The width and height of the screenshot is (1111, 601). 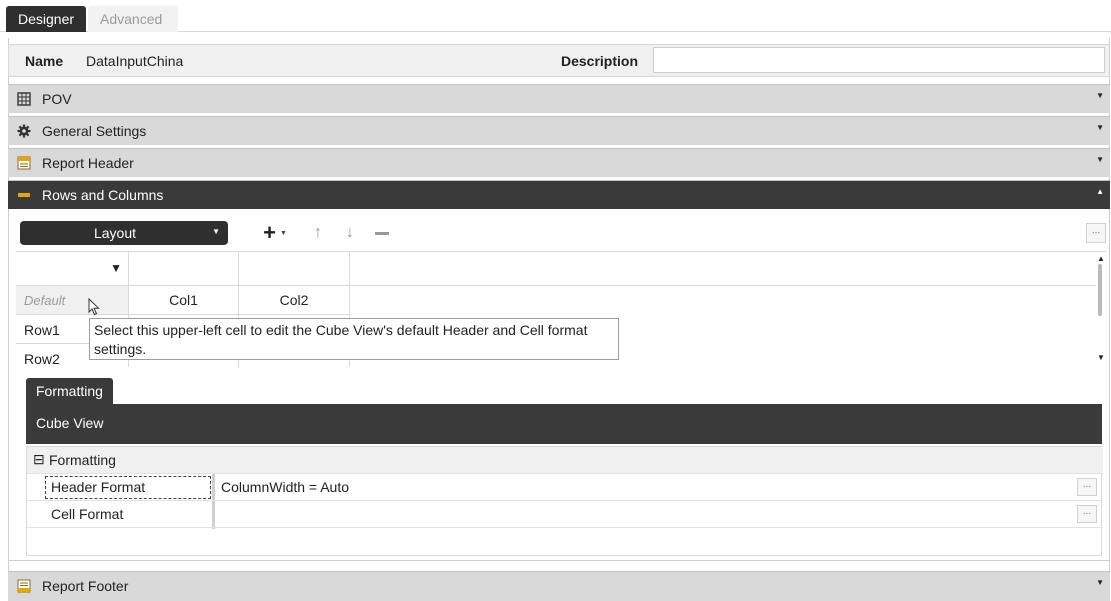 I want to click on section-report-header: Report Header ▼, so click(x=559, y=162).